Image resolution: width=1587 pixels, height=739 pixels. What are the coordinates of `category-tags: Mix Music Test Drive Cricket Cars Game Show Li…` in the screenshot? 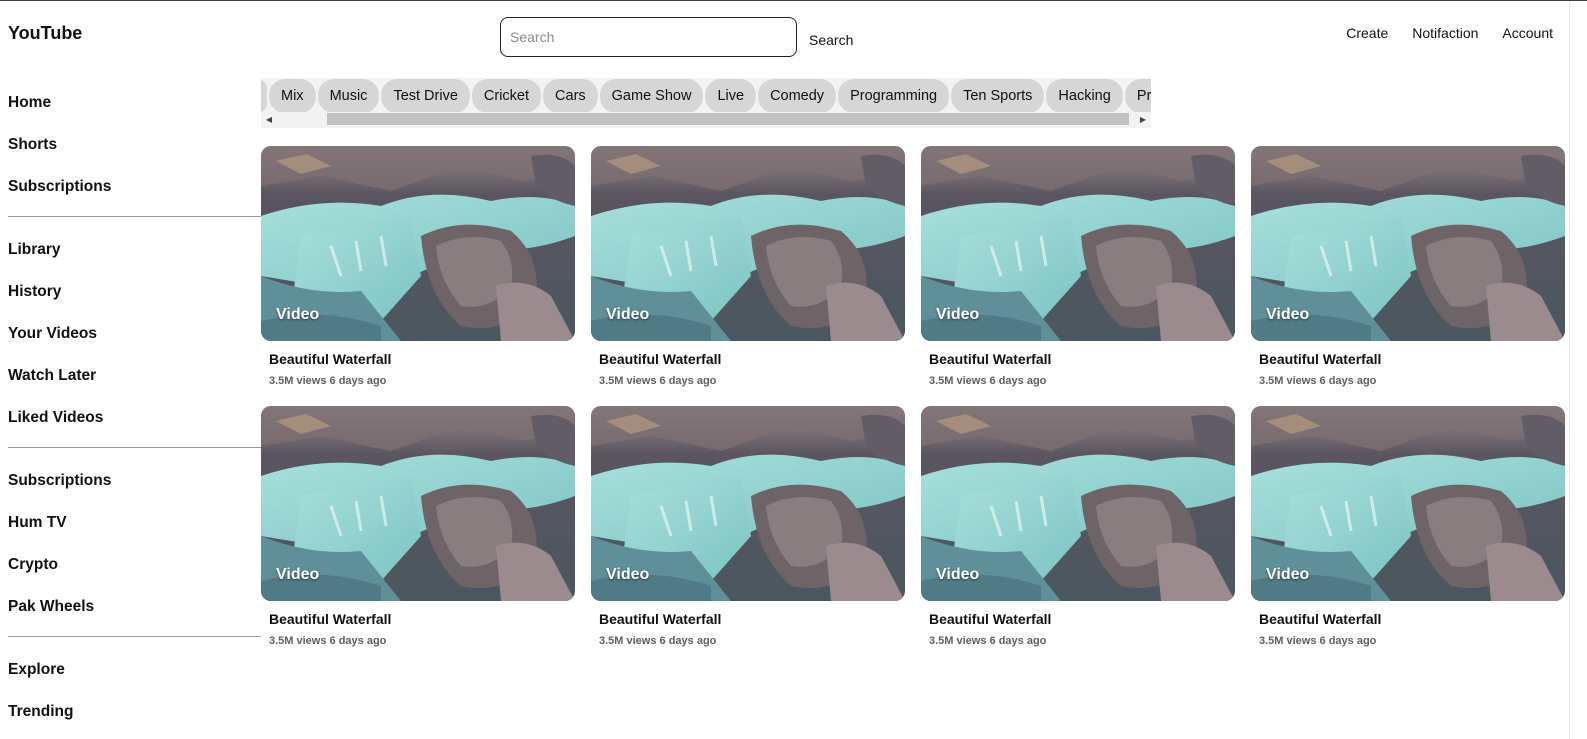 It's located at (706, 96).